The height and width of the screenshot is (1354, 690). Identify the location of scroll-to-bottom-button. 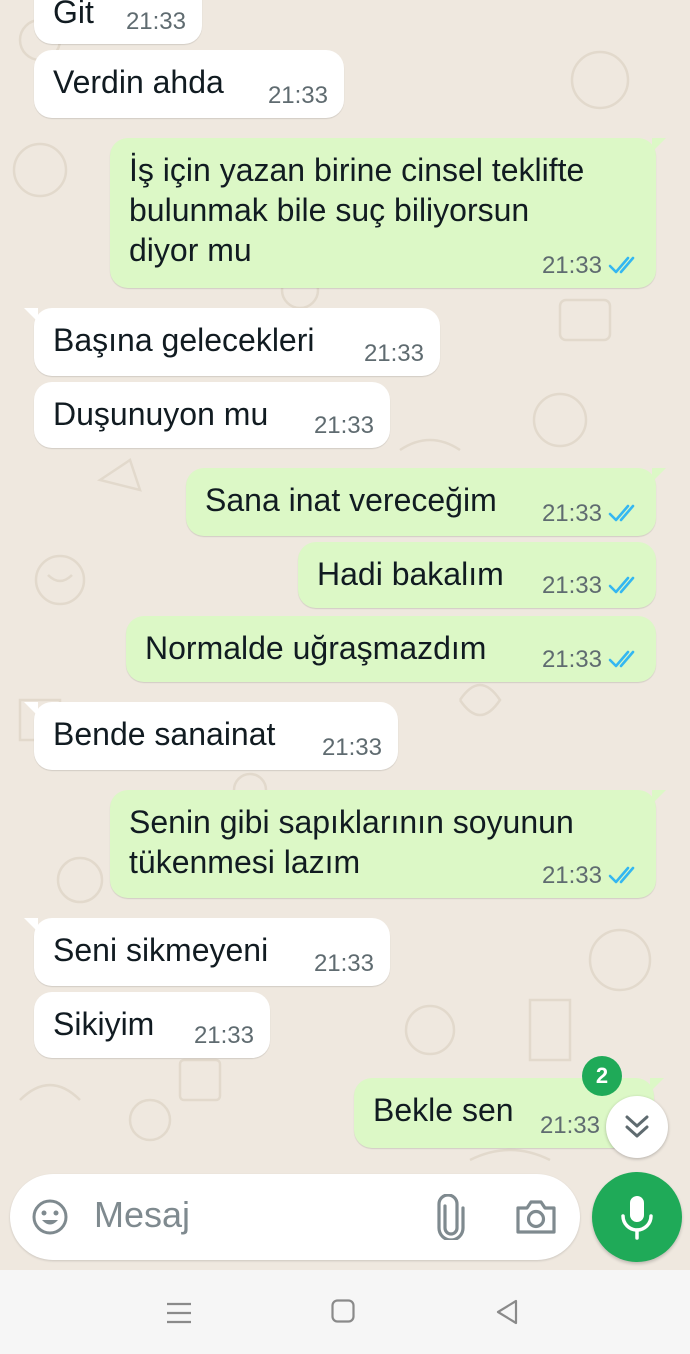
(637, 1127).